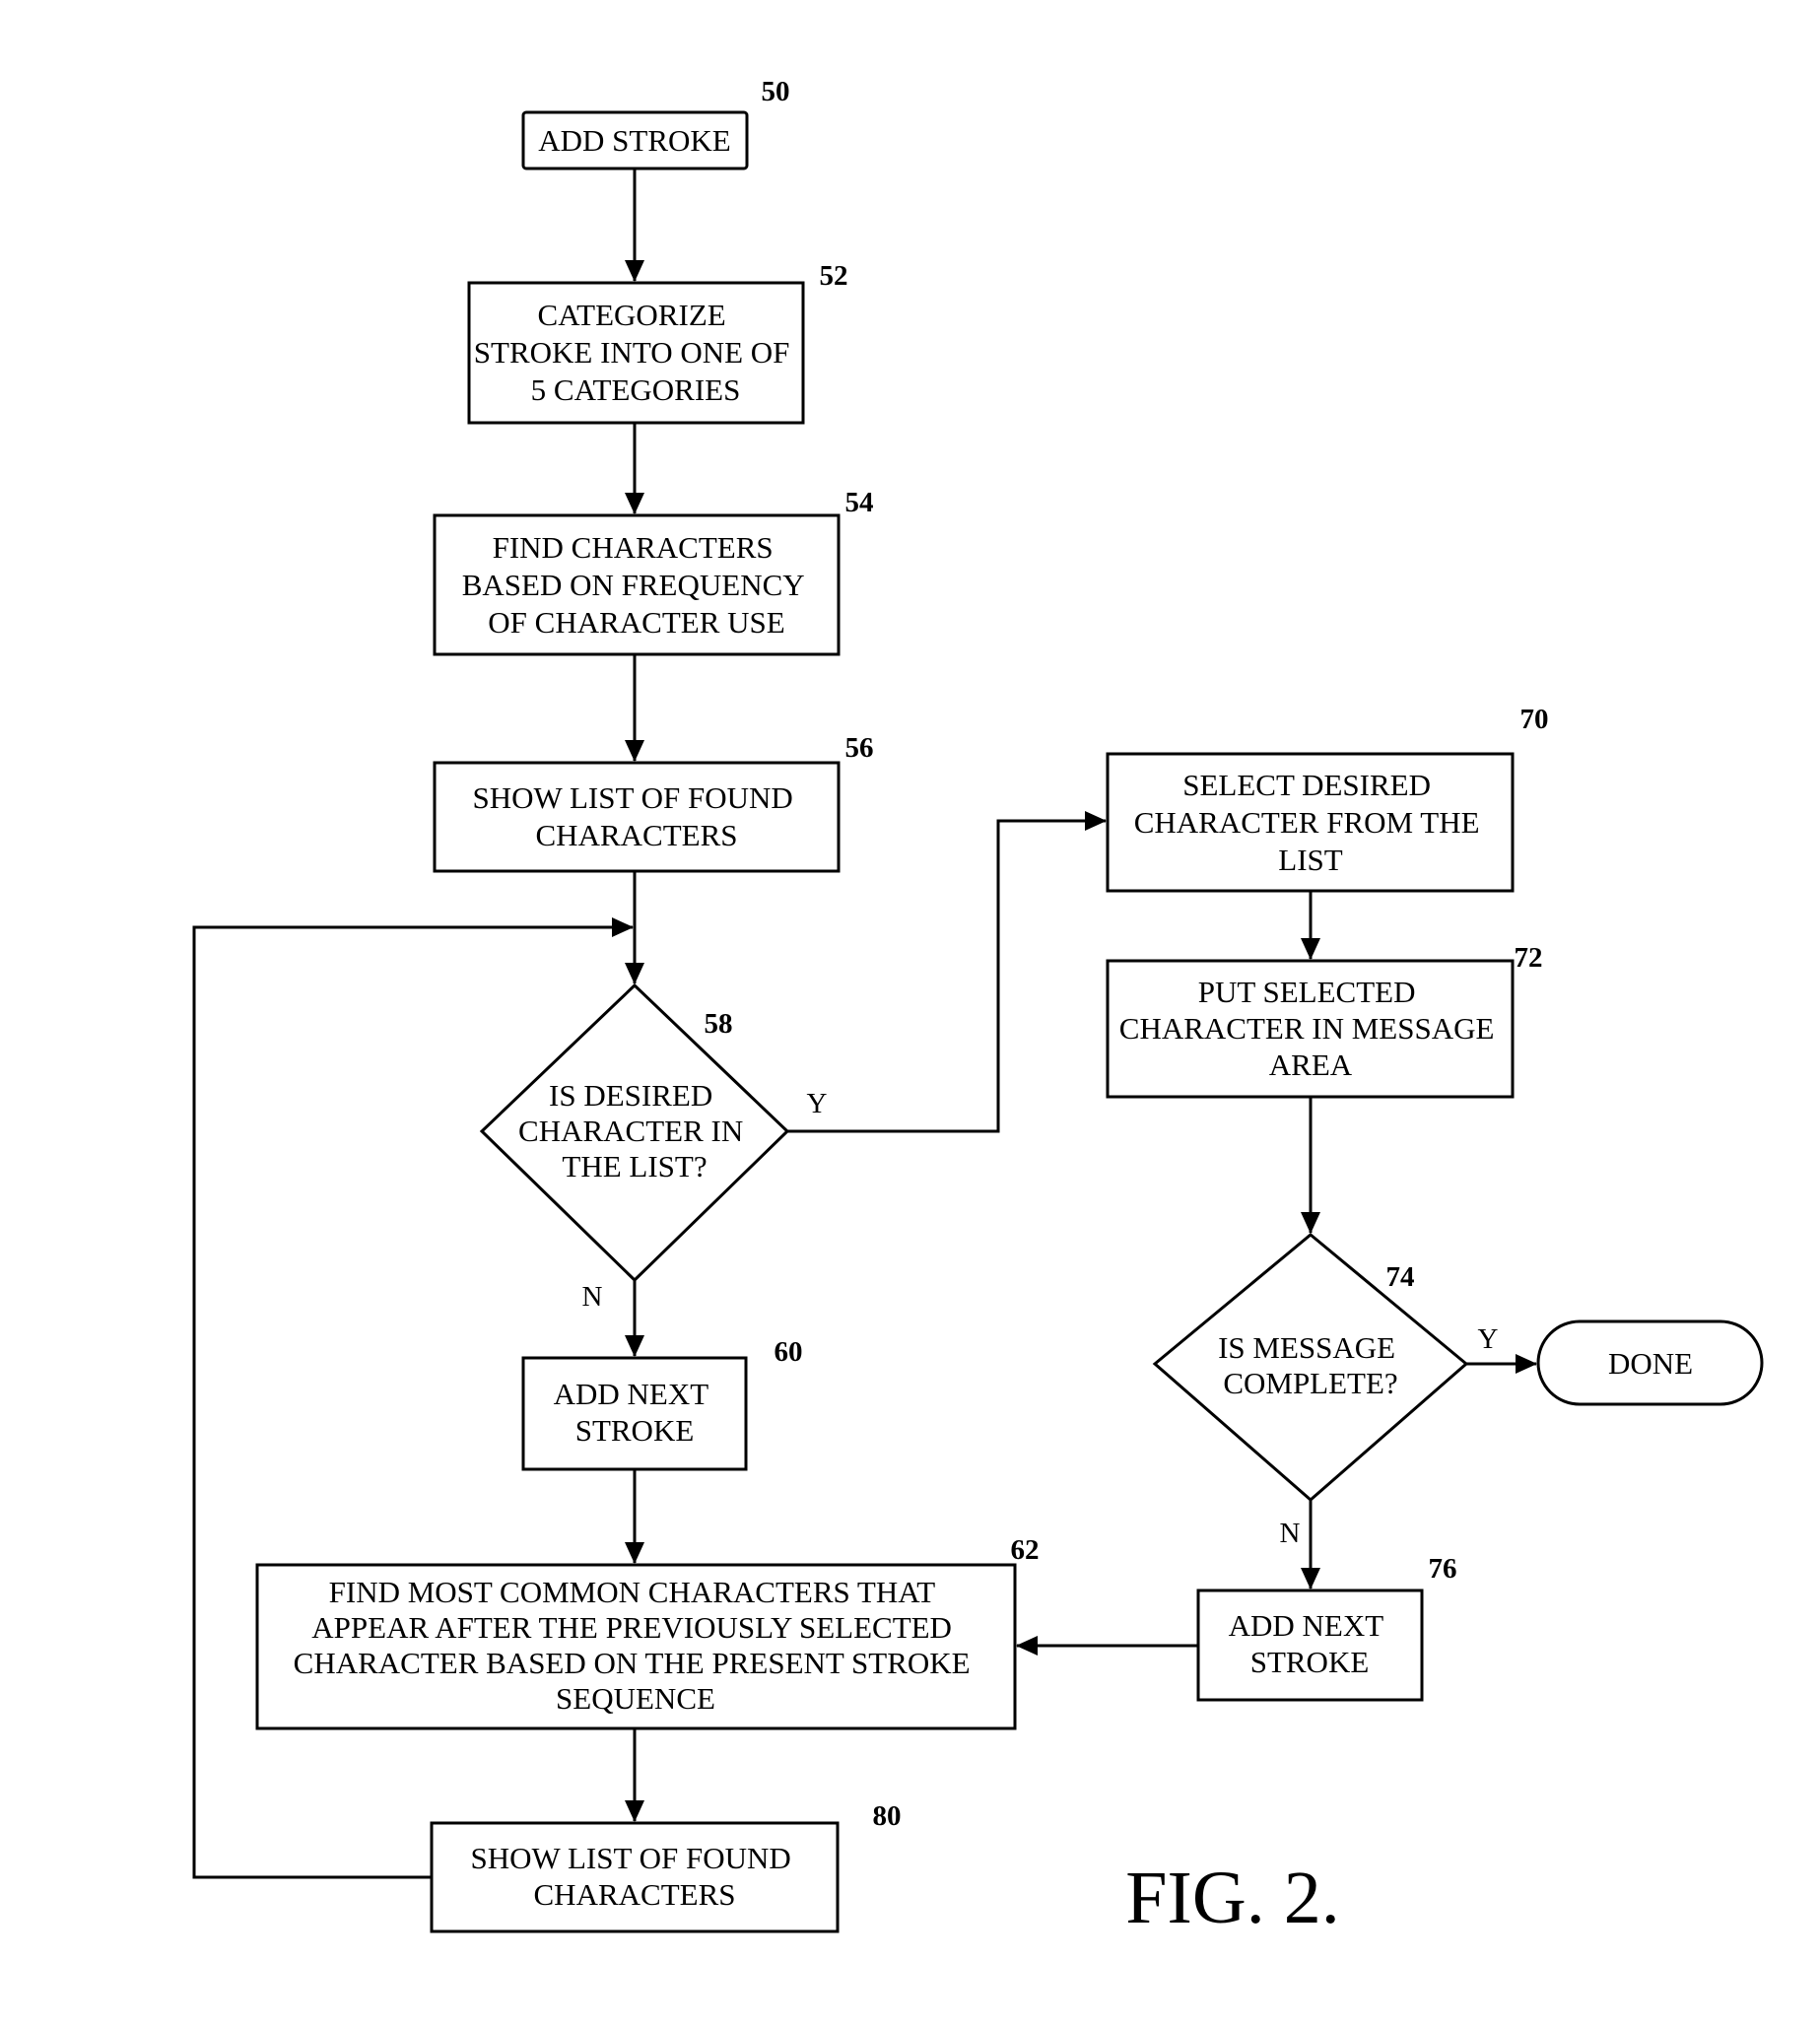 Image resolution: width=1820 pixels, height=2028 pixels. I want to click on node-text-line: OF CHARACTER USE, so click(636, 622).